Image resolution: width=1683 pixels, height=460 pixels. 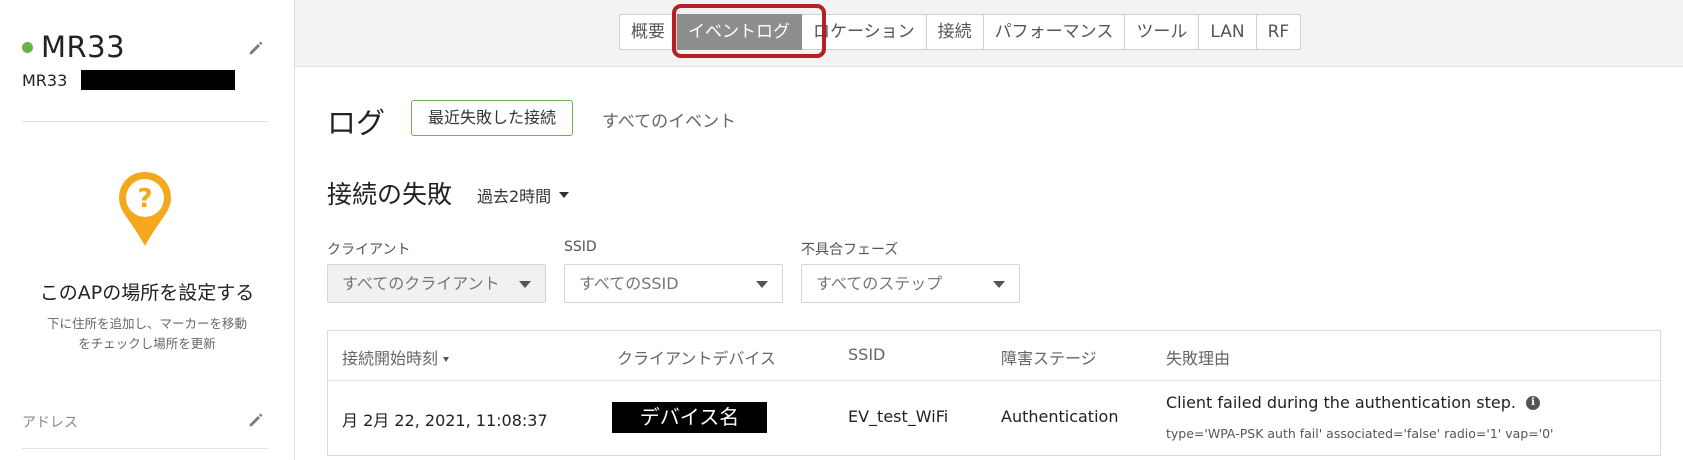 What do you see at coordinates (648, 32) in the screenshot?
I see `tab-overview: 概要` at bounding box center [648, 32].